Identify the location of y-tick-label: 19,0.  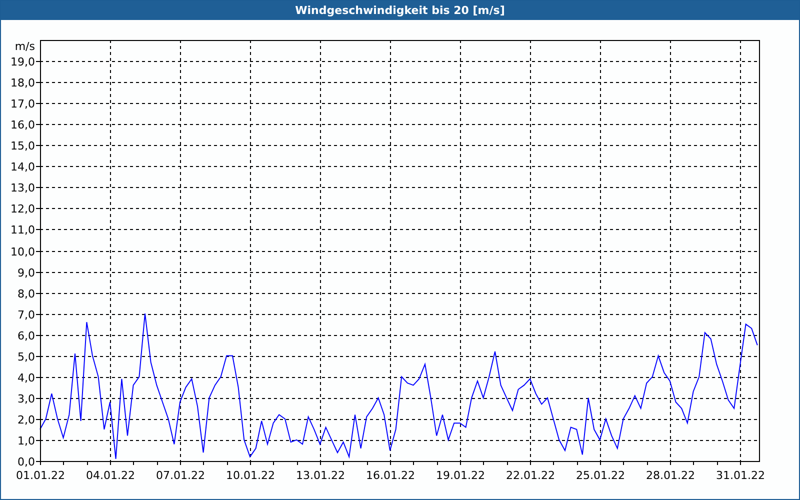
(22, 62).